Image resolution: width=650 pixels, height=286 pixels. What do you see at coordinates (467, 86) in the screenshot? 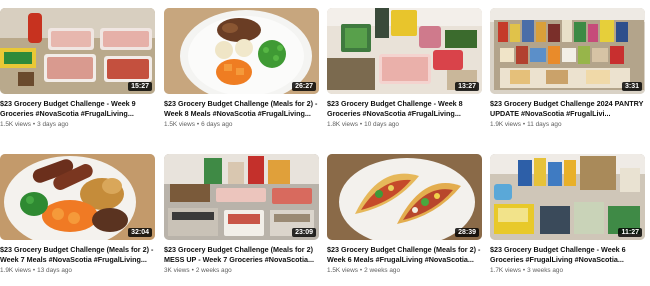
I see `video-duration: 13:27` at bounding box center [467, 86].